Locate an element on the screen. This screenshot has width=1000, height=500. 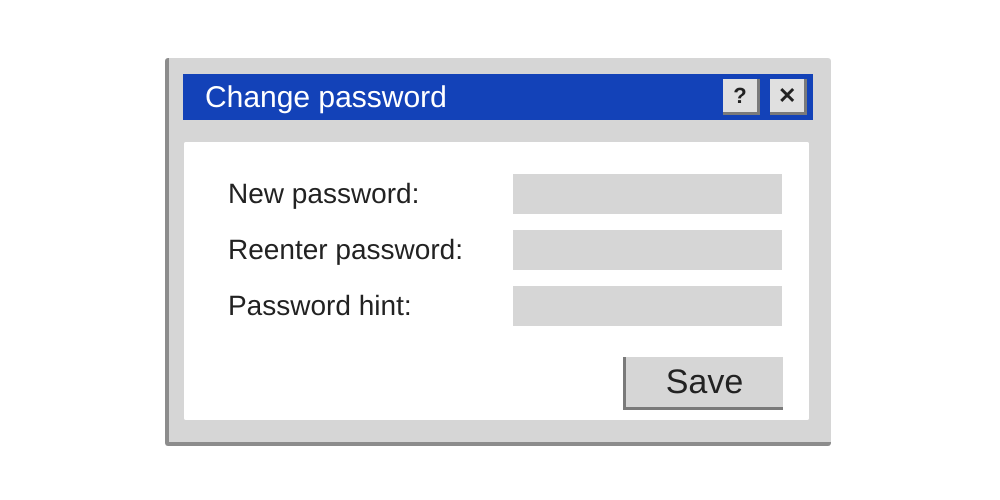
help-button: ? is located at coordinates (741, 97).